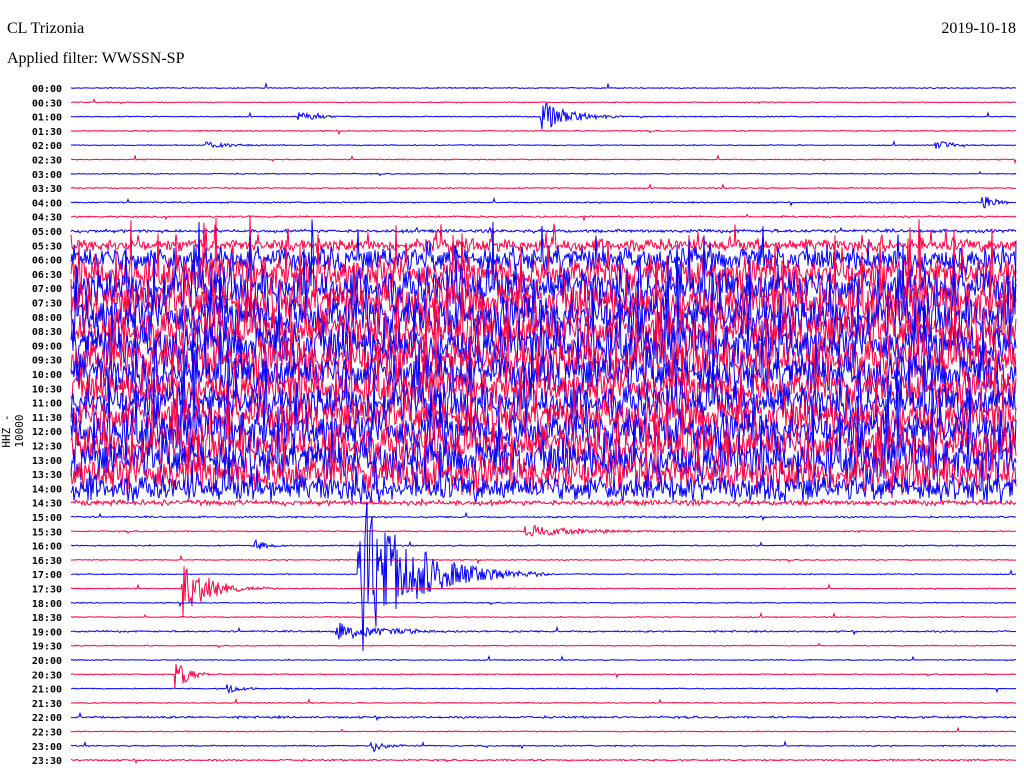 The width and height of the screenshot is (1024, 780). What do you see at coordinates (47, 761) in the screenshot?
I see `row-time-label: 23:30` at bounding box center [47, 761].